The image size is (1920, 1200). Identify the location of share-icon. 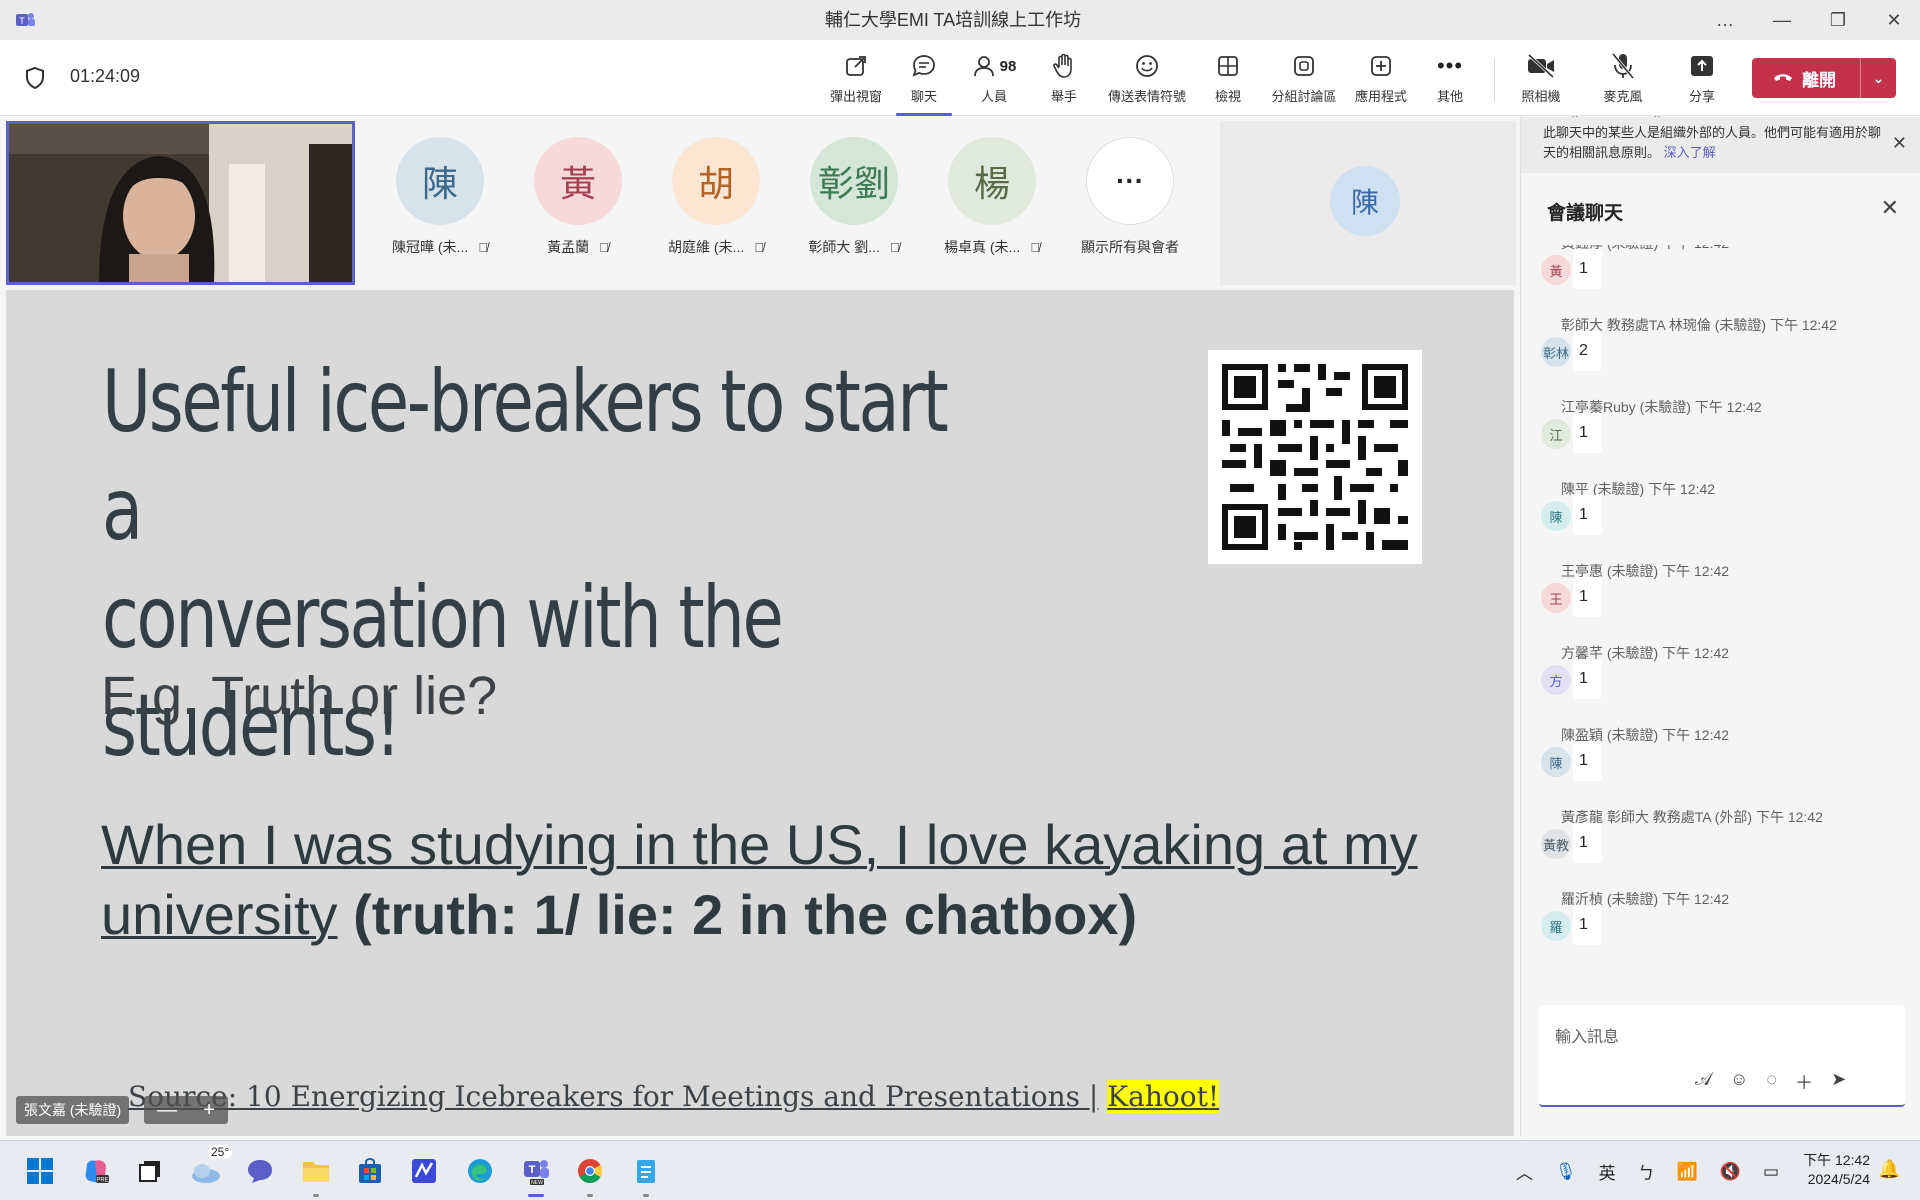
(1702, 66).